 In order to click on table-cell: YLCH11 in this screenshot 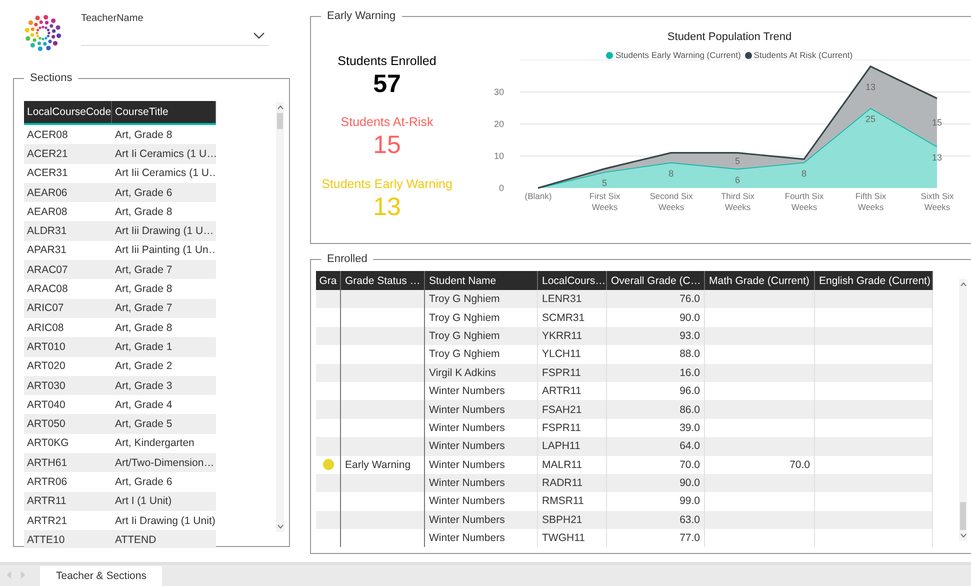, I will do `click(561, 354)`.